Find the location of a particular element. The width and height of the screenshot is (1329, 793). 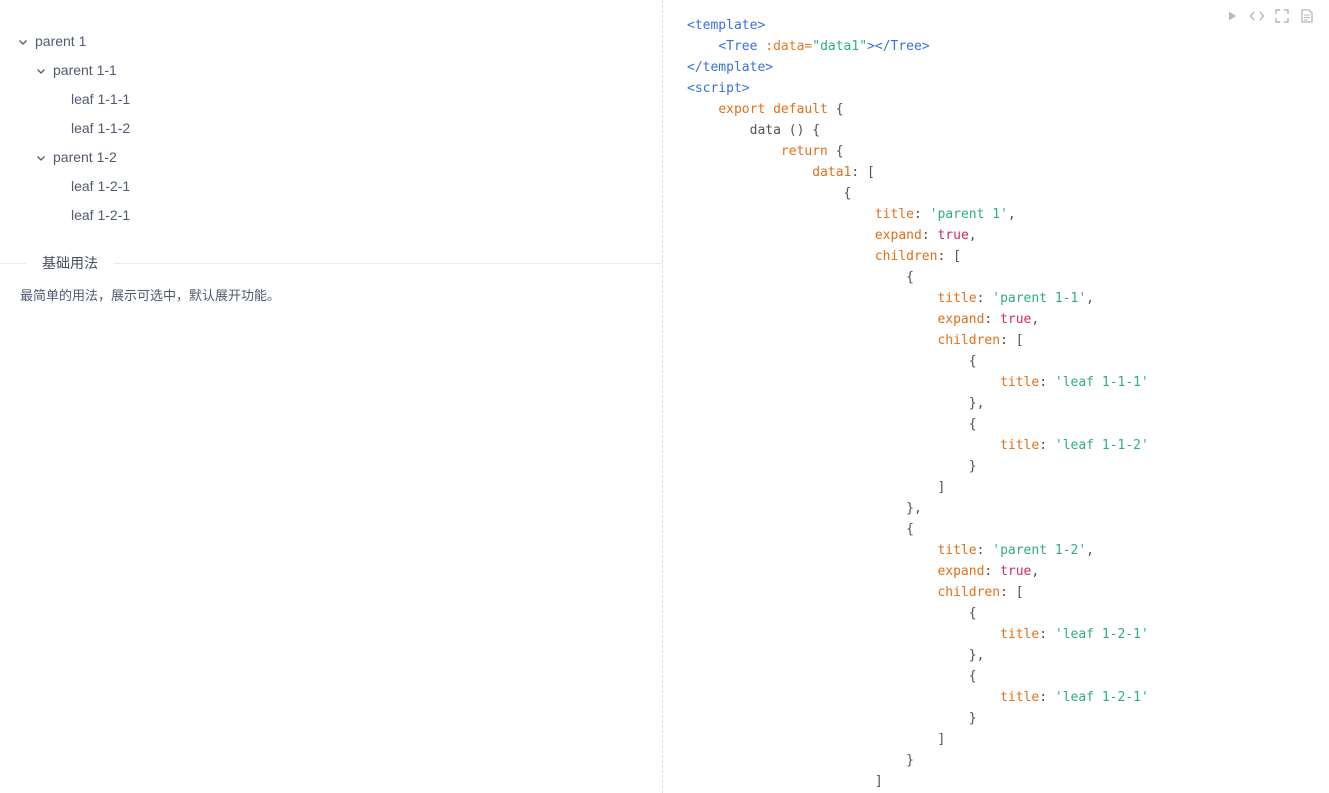

demo-title: 基础用法 is located at coordinates (70, 263).